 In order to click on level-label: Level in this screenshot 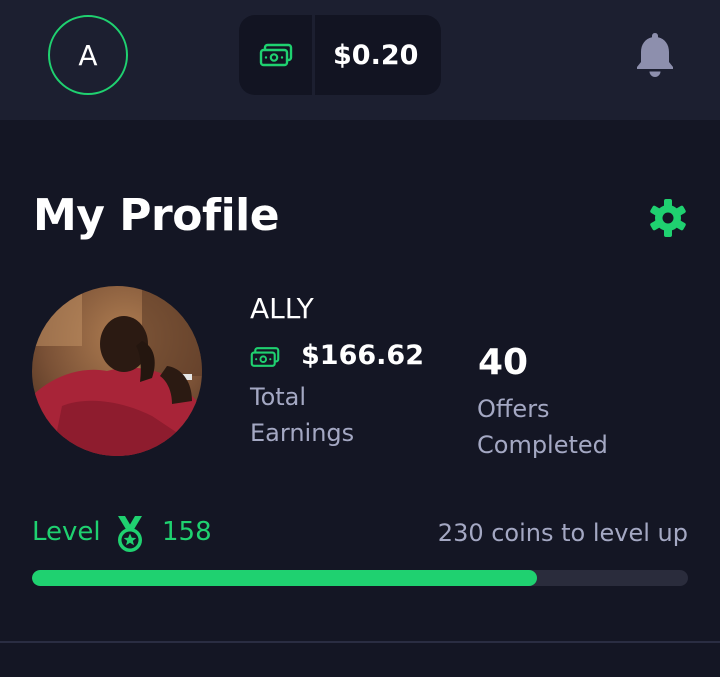, I will do `click(66, 532)`.